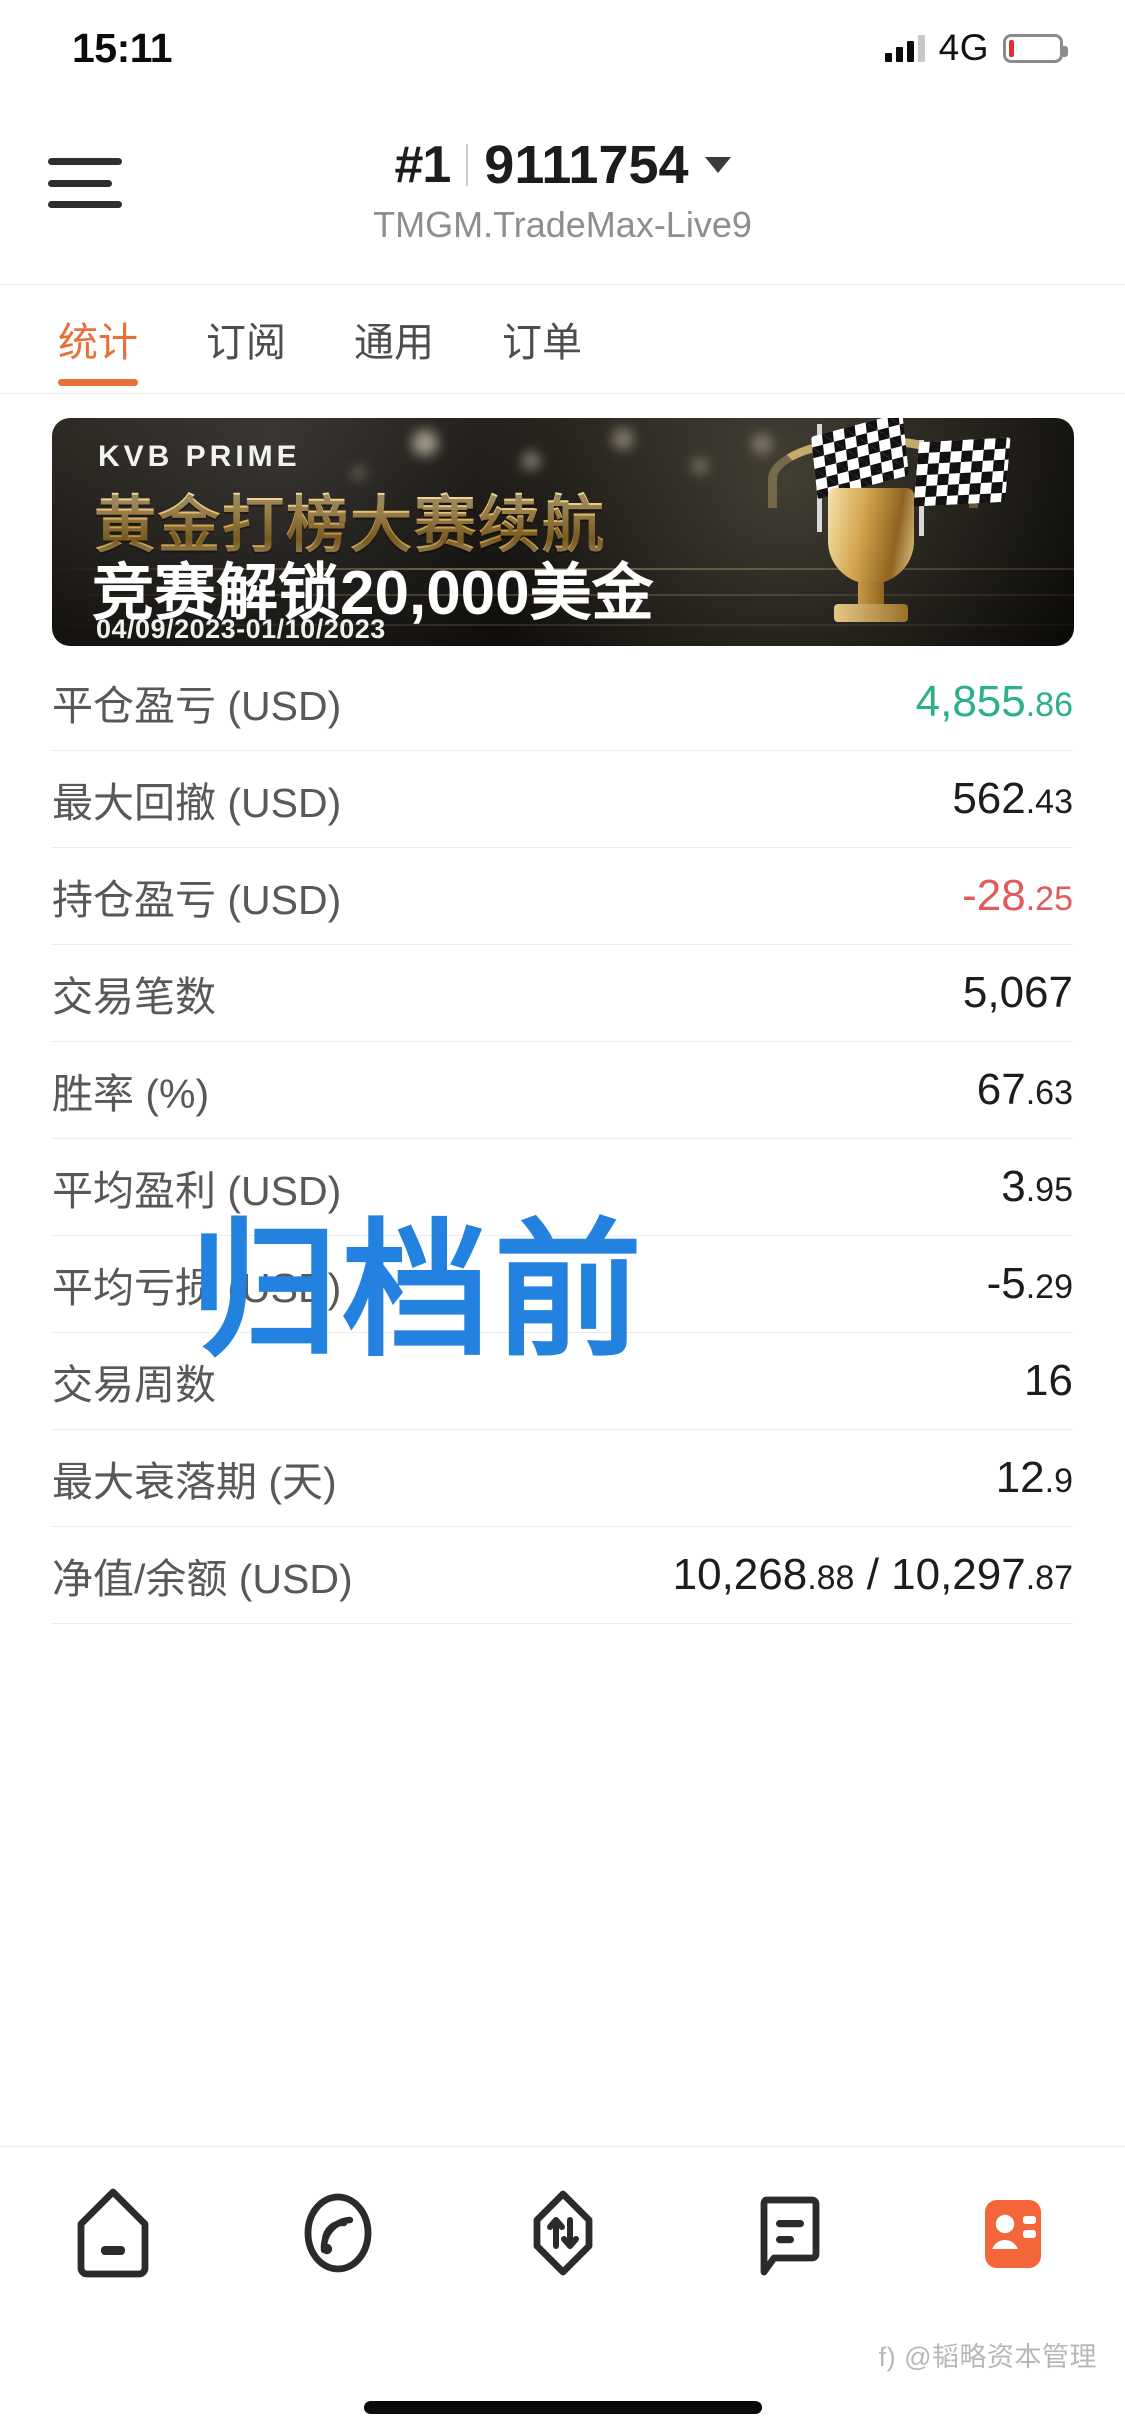 The width and height of the screenshot is (1125, 2436). What do you see at coordinates (197, 900) in the screenshot?
I see `stat-label: 持仓盈亏 (USD)` at bounding box center [197, 900].